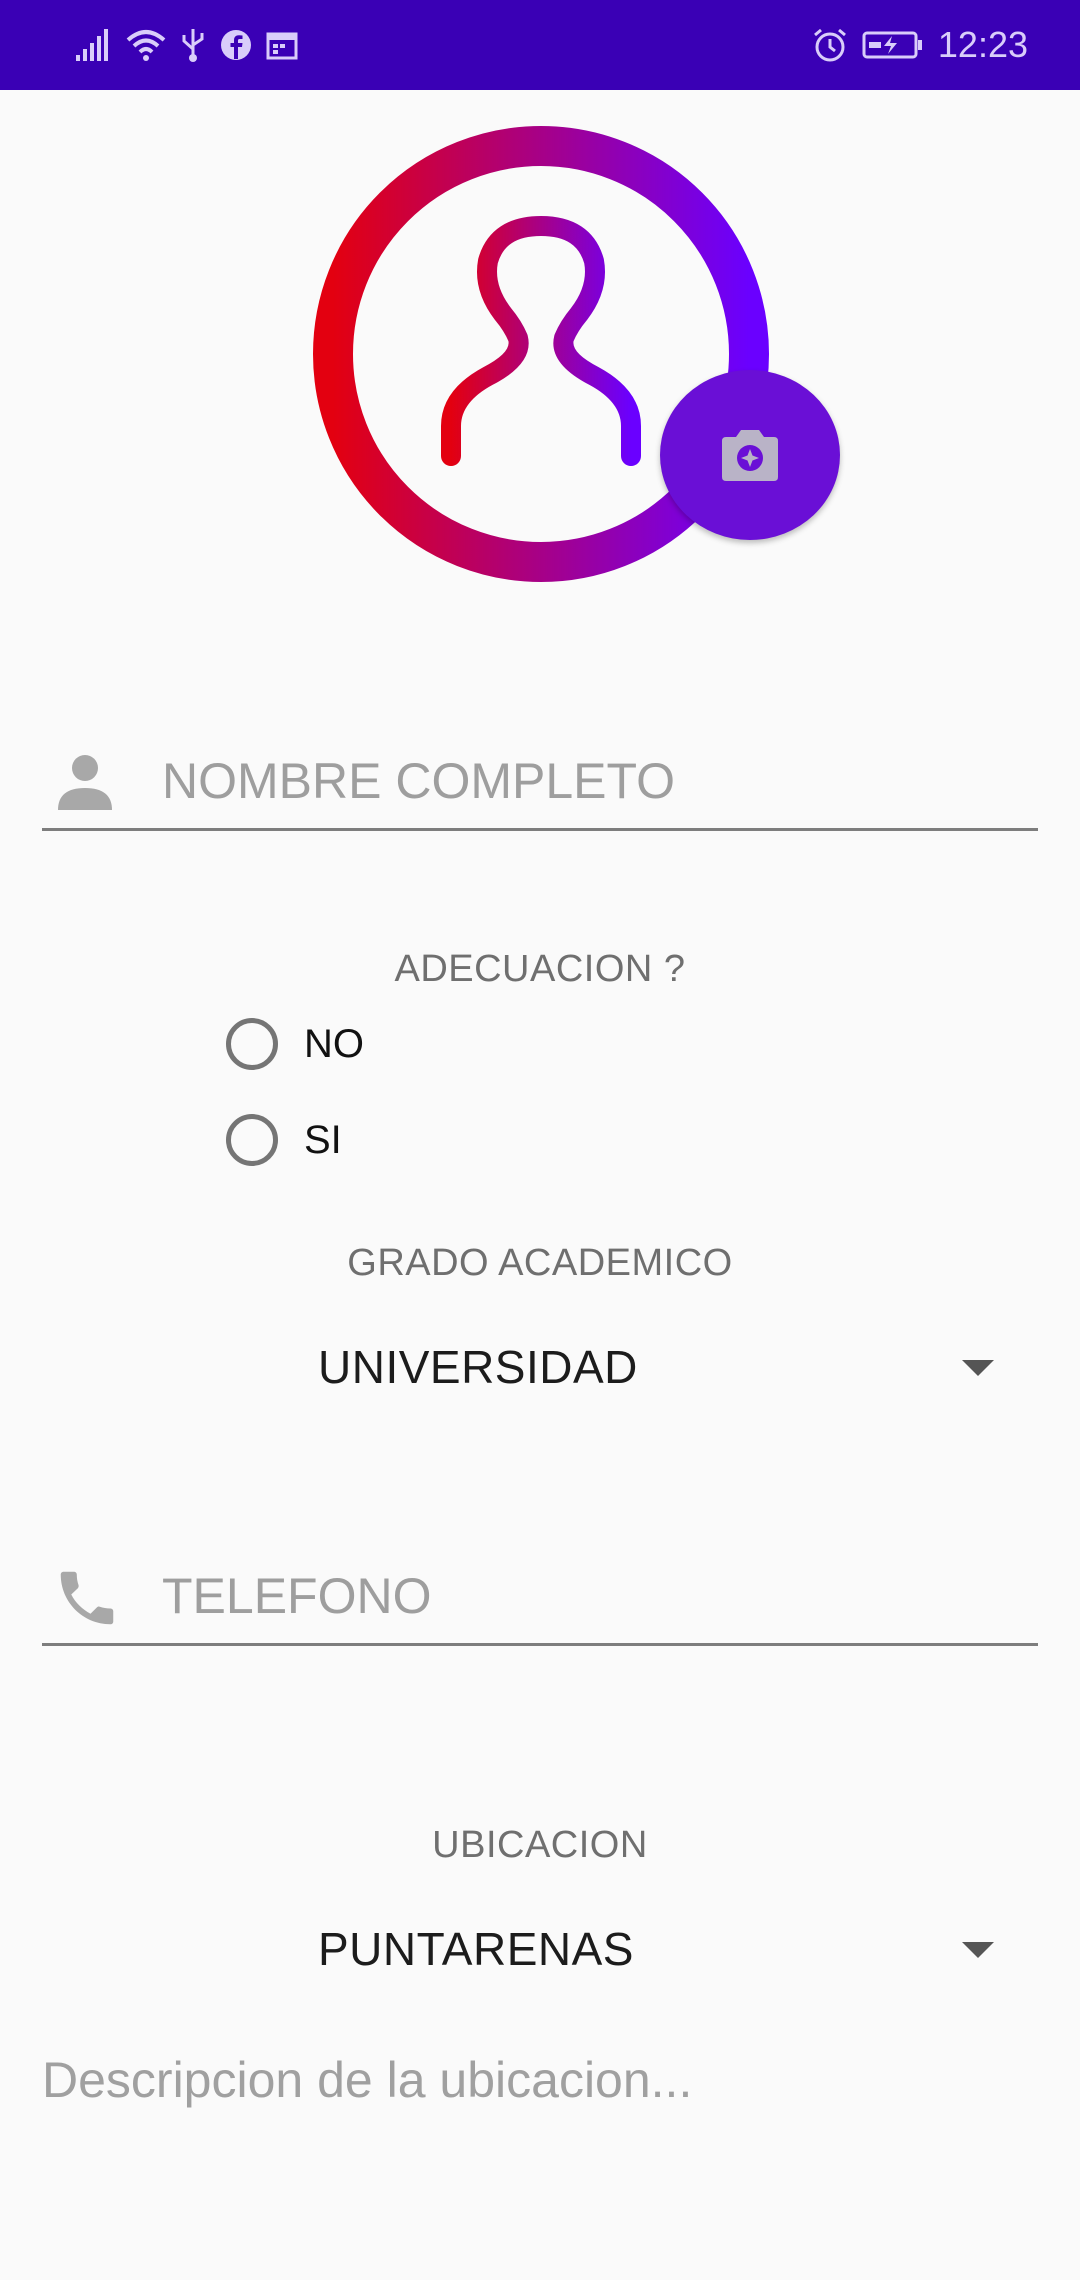 The width and height of the screenshot is (1080, 2280). Describe the element at coordinates (85, 1596) in the screenshot. I see `phone-icon` at that location.